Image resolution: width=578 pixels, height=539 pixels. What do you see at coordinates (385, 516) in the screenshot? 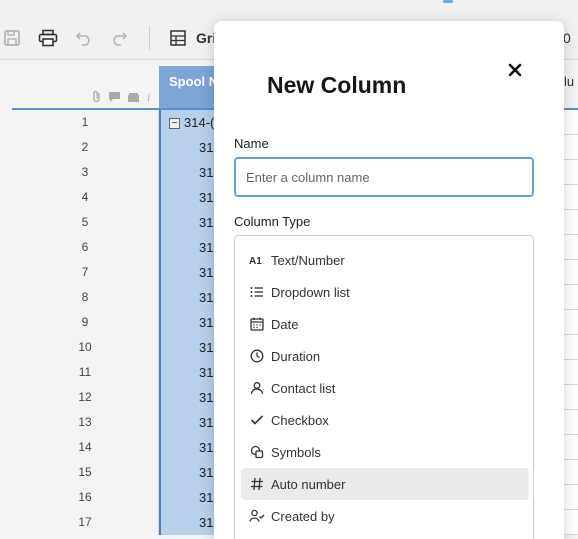
I see `column-type-created-by: Created by` at bounding box center [385, 516].